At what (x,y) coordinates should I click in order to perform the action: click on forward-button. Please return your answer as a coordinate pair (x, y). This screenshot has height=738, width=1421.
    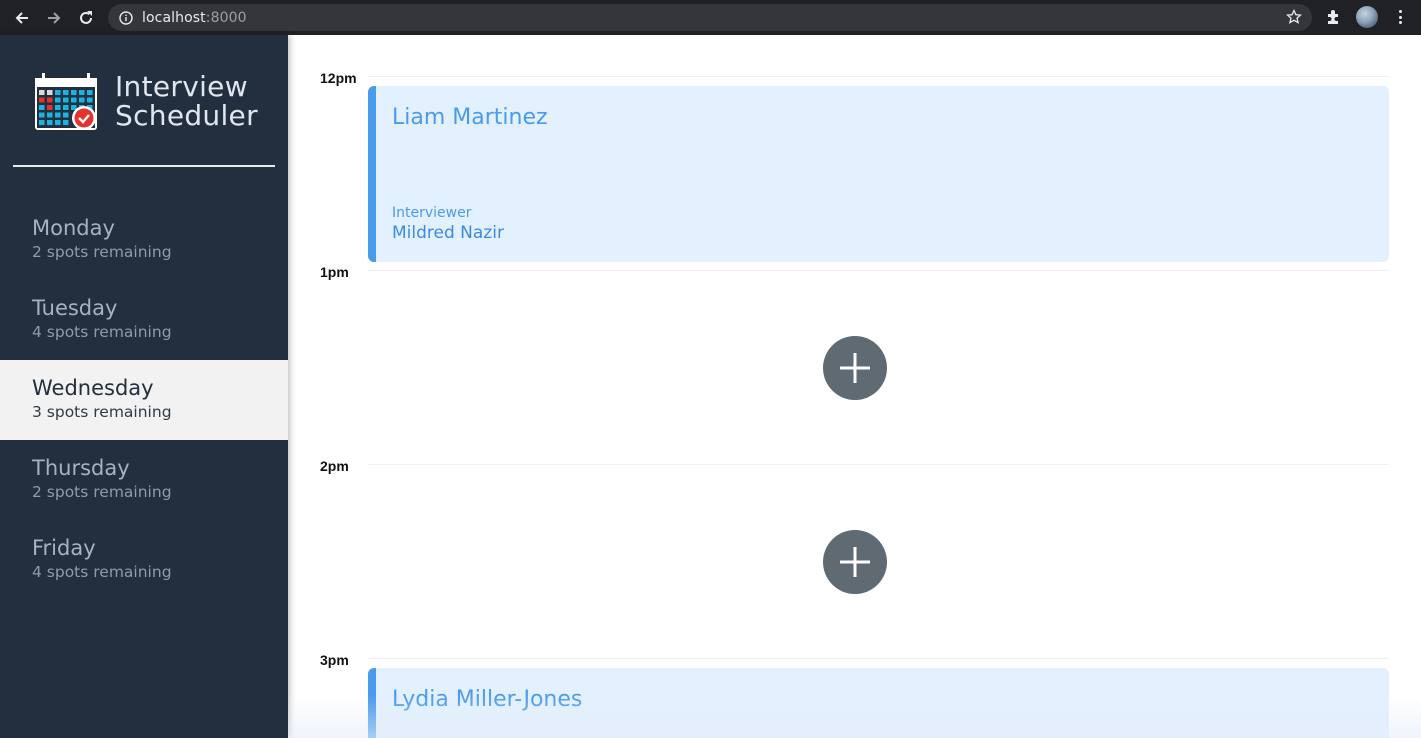
    Looking at the image, I should click on (54, 17).